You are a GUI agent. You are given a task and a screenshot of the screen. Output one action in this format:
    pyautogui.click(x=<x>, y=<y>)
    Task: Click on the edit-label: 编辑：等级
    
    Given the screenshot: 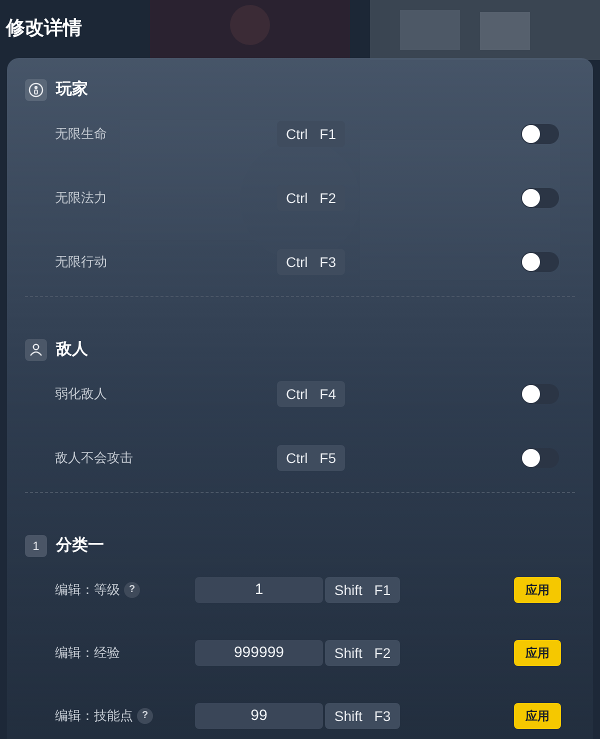 What is the action you would take?
    pyautogui.click(x=87, y=589)
    